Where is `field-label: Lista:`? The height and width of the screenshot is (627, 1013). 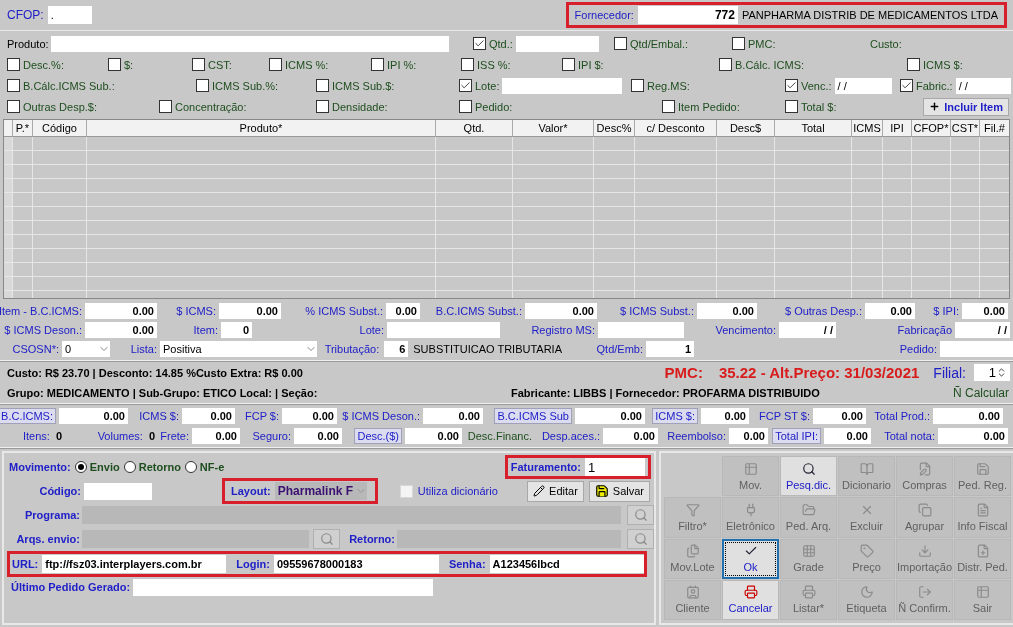 field-label: Lista: is located at coordinates (143, 348).